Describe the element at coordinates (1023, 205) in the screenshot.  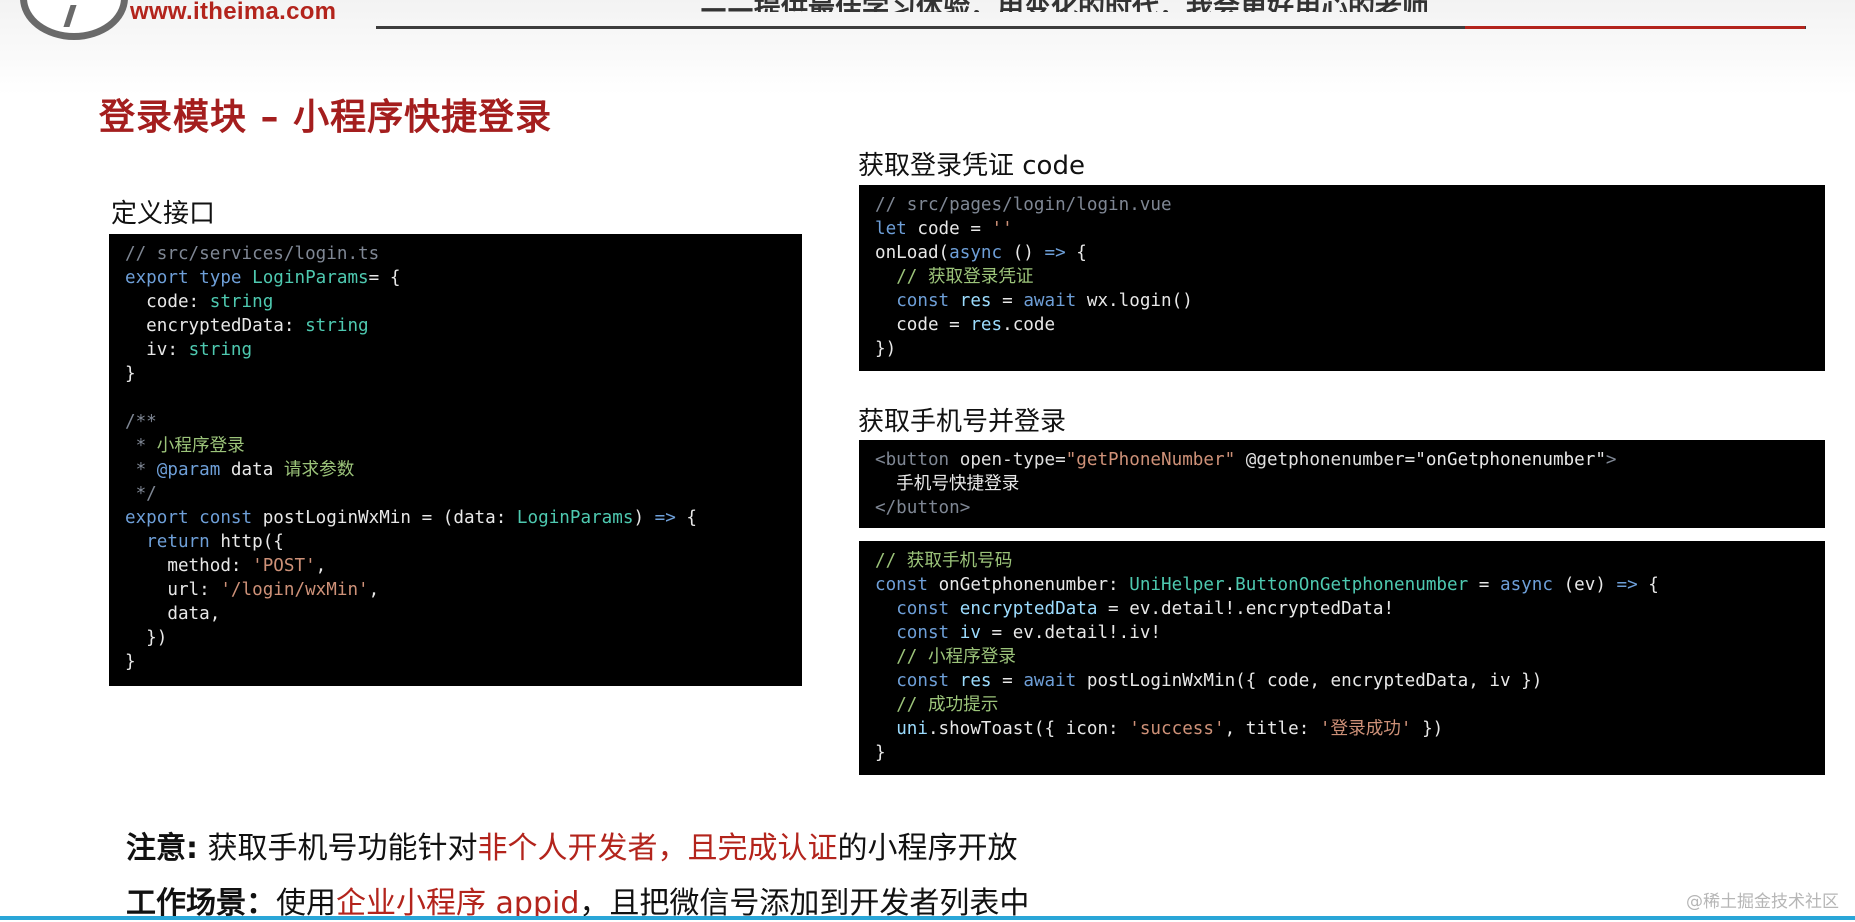
I see `code-line: // src/pages/login/login.vue` at that location.